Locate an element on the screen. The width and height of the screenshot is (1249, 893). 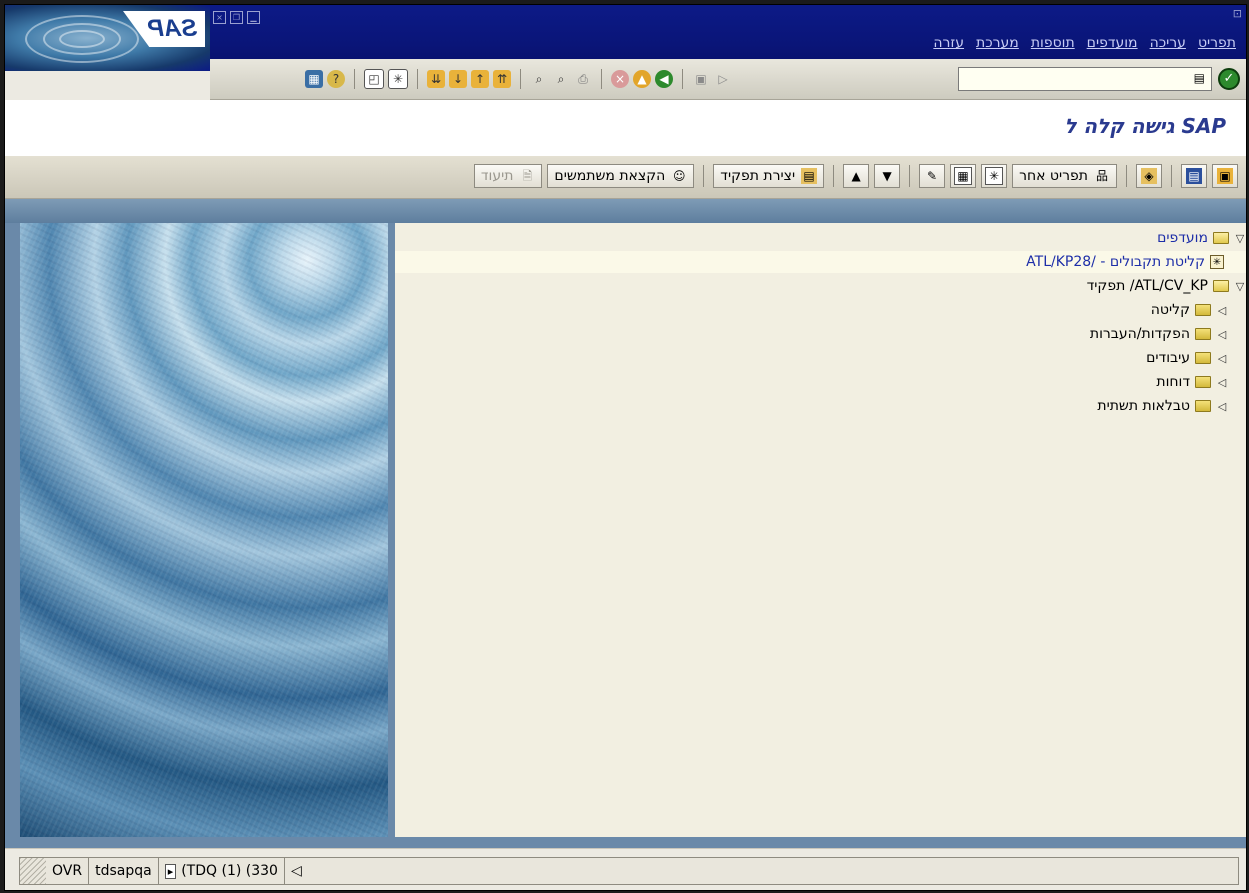
menu-system: מערכת is located at coordinates (997, 43).